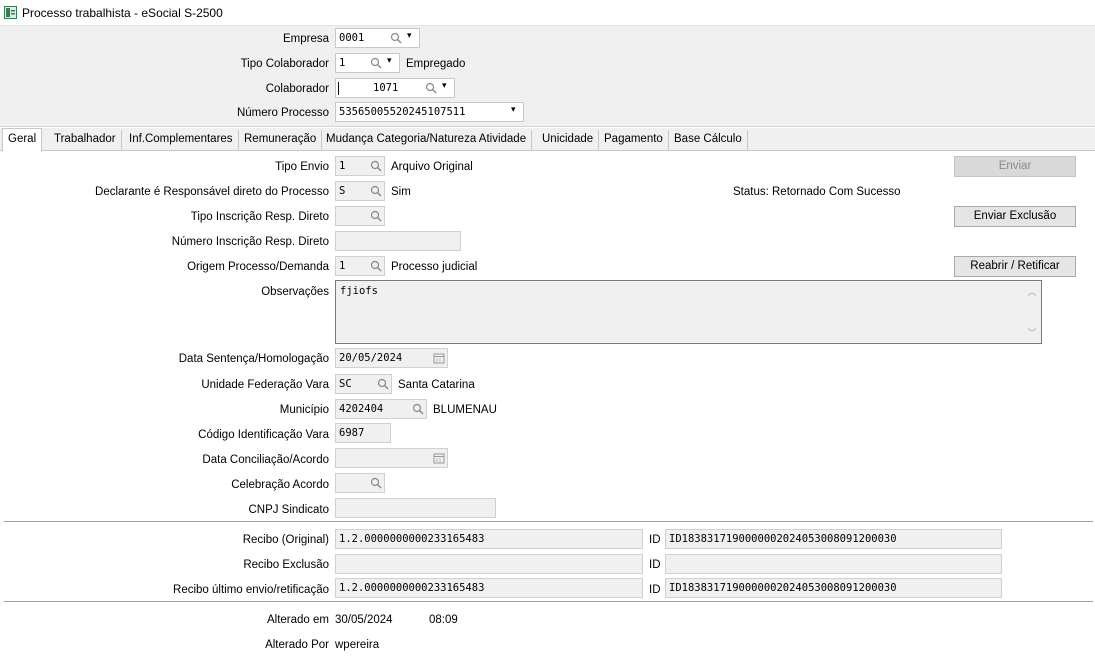  I want to click on tipo-envio-value: 1, so click(342, 166).